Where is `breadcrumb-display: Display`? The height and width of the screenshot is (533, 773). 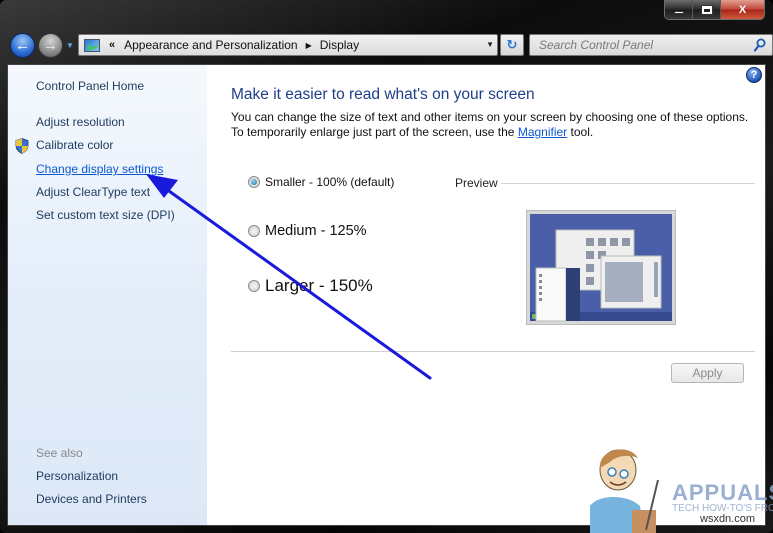
breadcrumb-display: Display is located at coordinates (339, 45).